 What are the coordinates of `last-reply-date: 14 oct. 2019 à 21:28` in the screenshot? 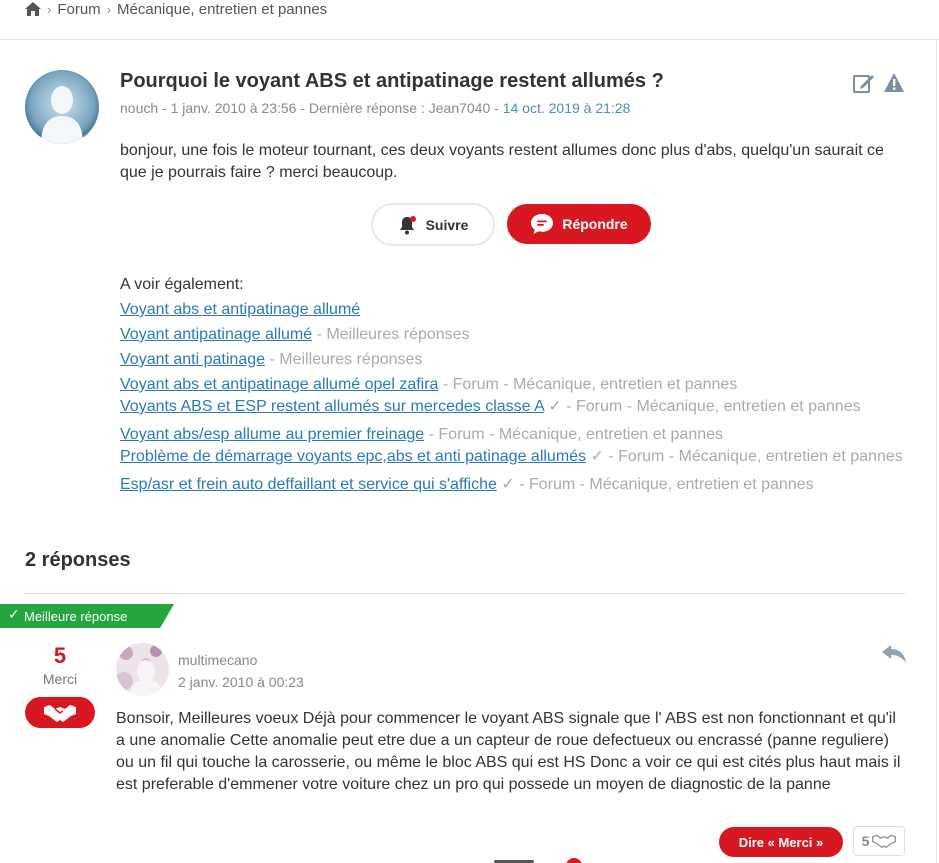 It's located at (567, 108).